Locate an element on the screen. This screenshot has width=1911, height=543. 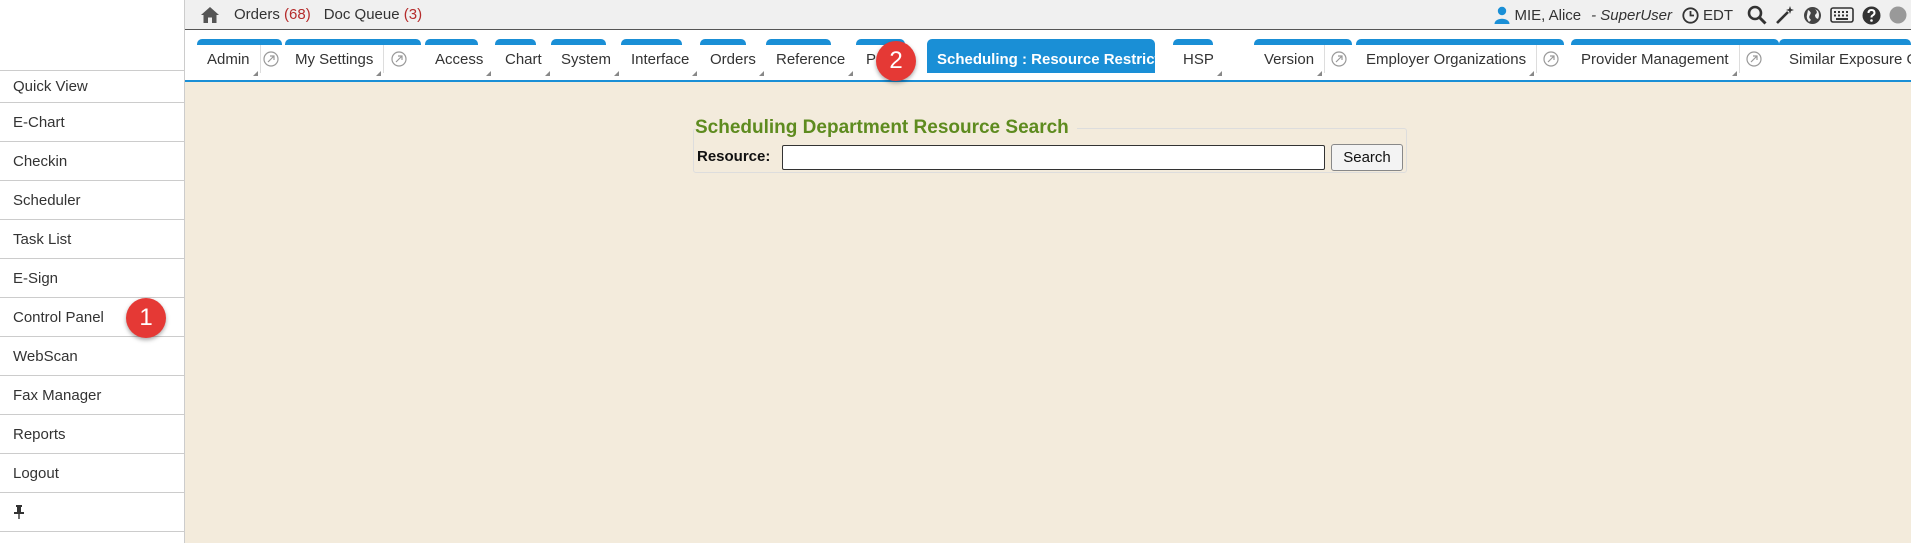
tab-label: Orders is located at coordinates (733, 63).